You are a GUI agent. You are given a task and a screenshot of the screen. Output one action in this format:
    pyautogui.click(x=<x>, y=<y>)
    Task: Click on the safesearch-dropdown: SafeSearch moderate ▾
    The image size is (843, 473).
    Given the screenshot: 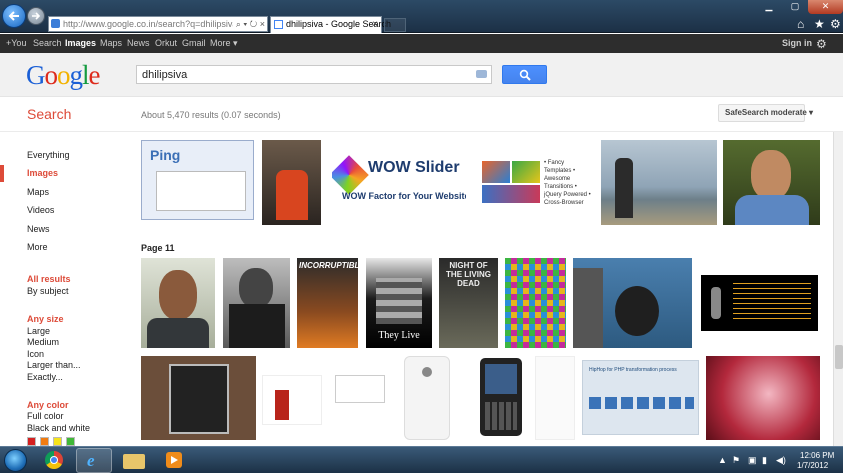 What is the action you would take?
    pyautogui.click(x=765, y=113)
    